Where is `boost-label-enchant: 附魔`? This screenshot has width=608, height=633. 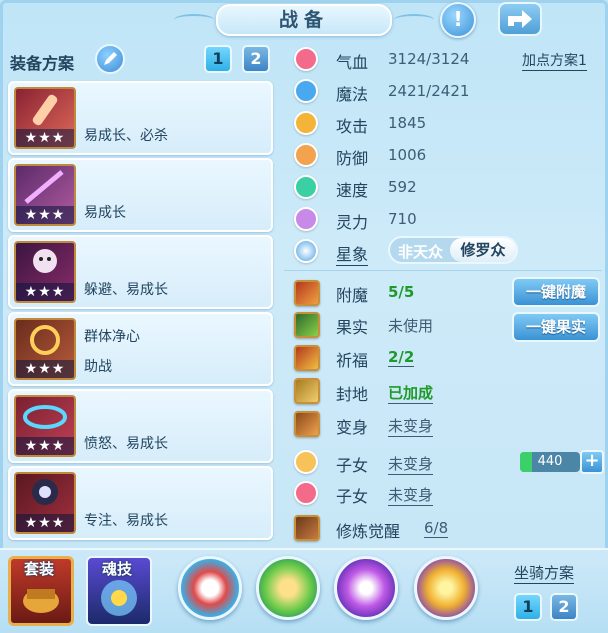 boost-label-enchant: 附魔 is located at coordinates (352, 295).